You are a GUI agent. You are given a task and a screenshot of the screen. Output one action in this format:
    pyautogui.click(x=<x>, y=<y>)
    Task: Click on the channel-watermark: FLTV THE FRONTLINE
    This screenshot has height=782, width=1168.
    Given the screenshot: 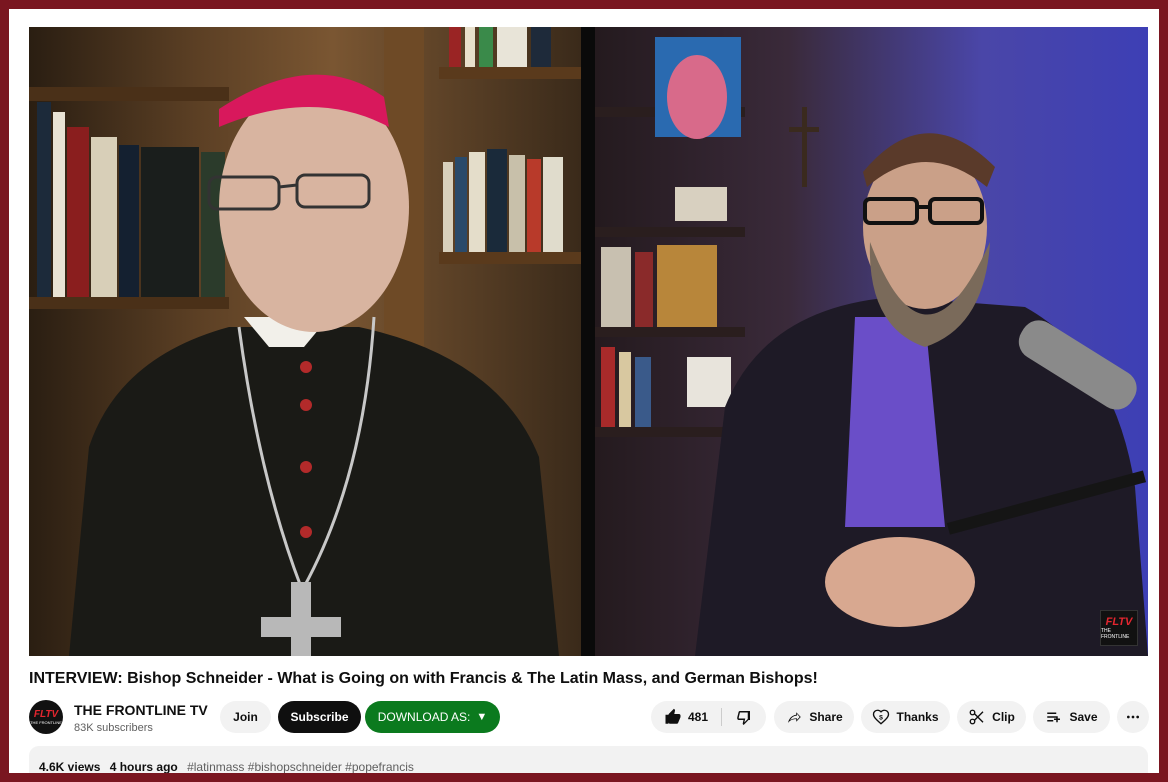 What is the action you would take?
    pyautogui.click(x=1119, y=628)
    